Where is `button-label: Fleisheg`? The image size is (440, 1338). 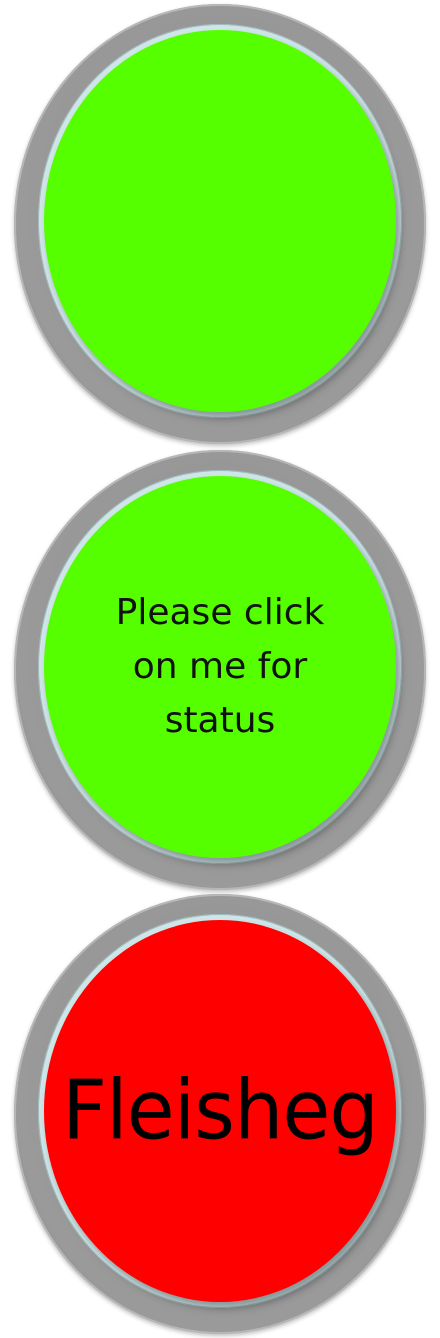 button-label: Fleisheg is located at coordinates (220, 1111).